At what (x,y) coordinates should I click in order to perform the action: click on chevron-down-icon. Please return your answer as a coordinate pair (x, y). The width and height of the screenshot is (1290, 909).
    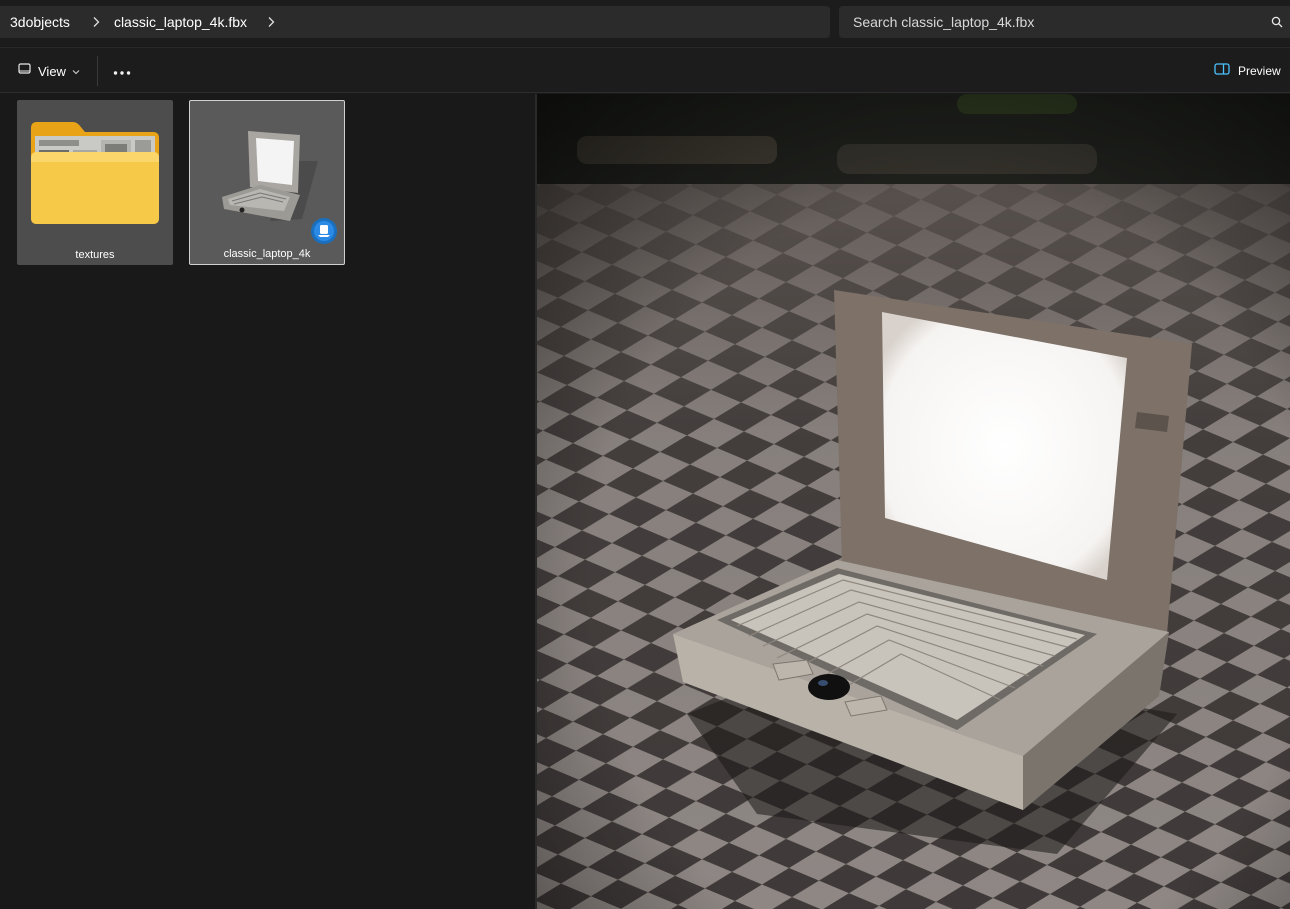
    Looking at the image, I should click on (76, 71).